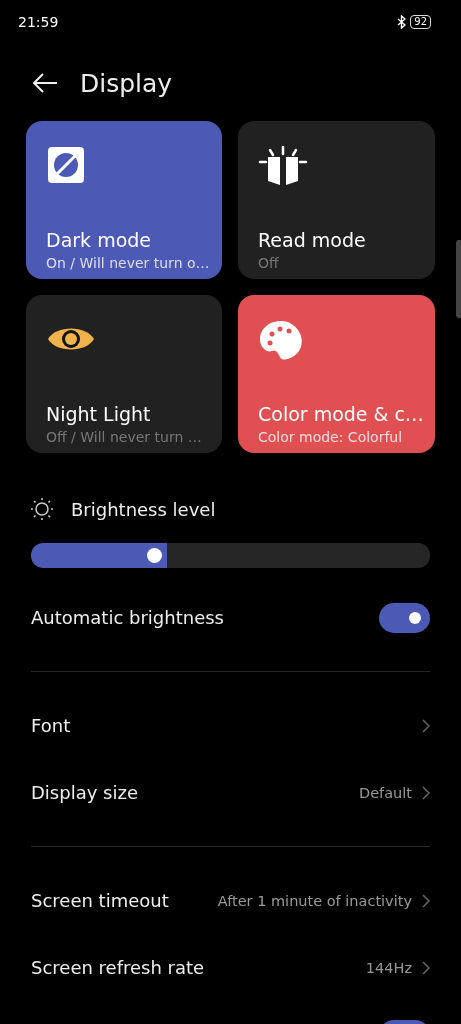 The height and width of the screenshot is (1024, 461). I want to click on setting-label: Automatic brightness, so click(127, 617).